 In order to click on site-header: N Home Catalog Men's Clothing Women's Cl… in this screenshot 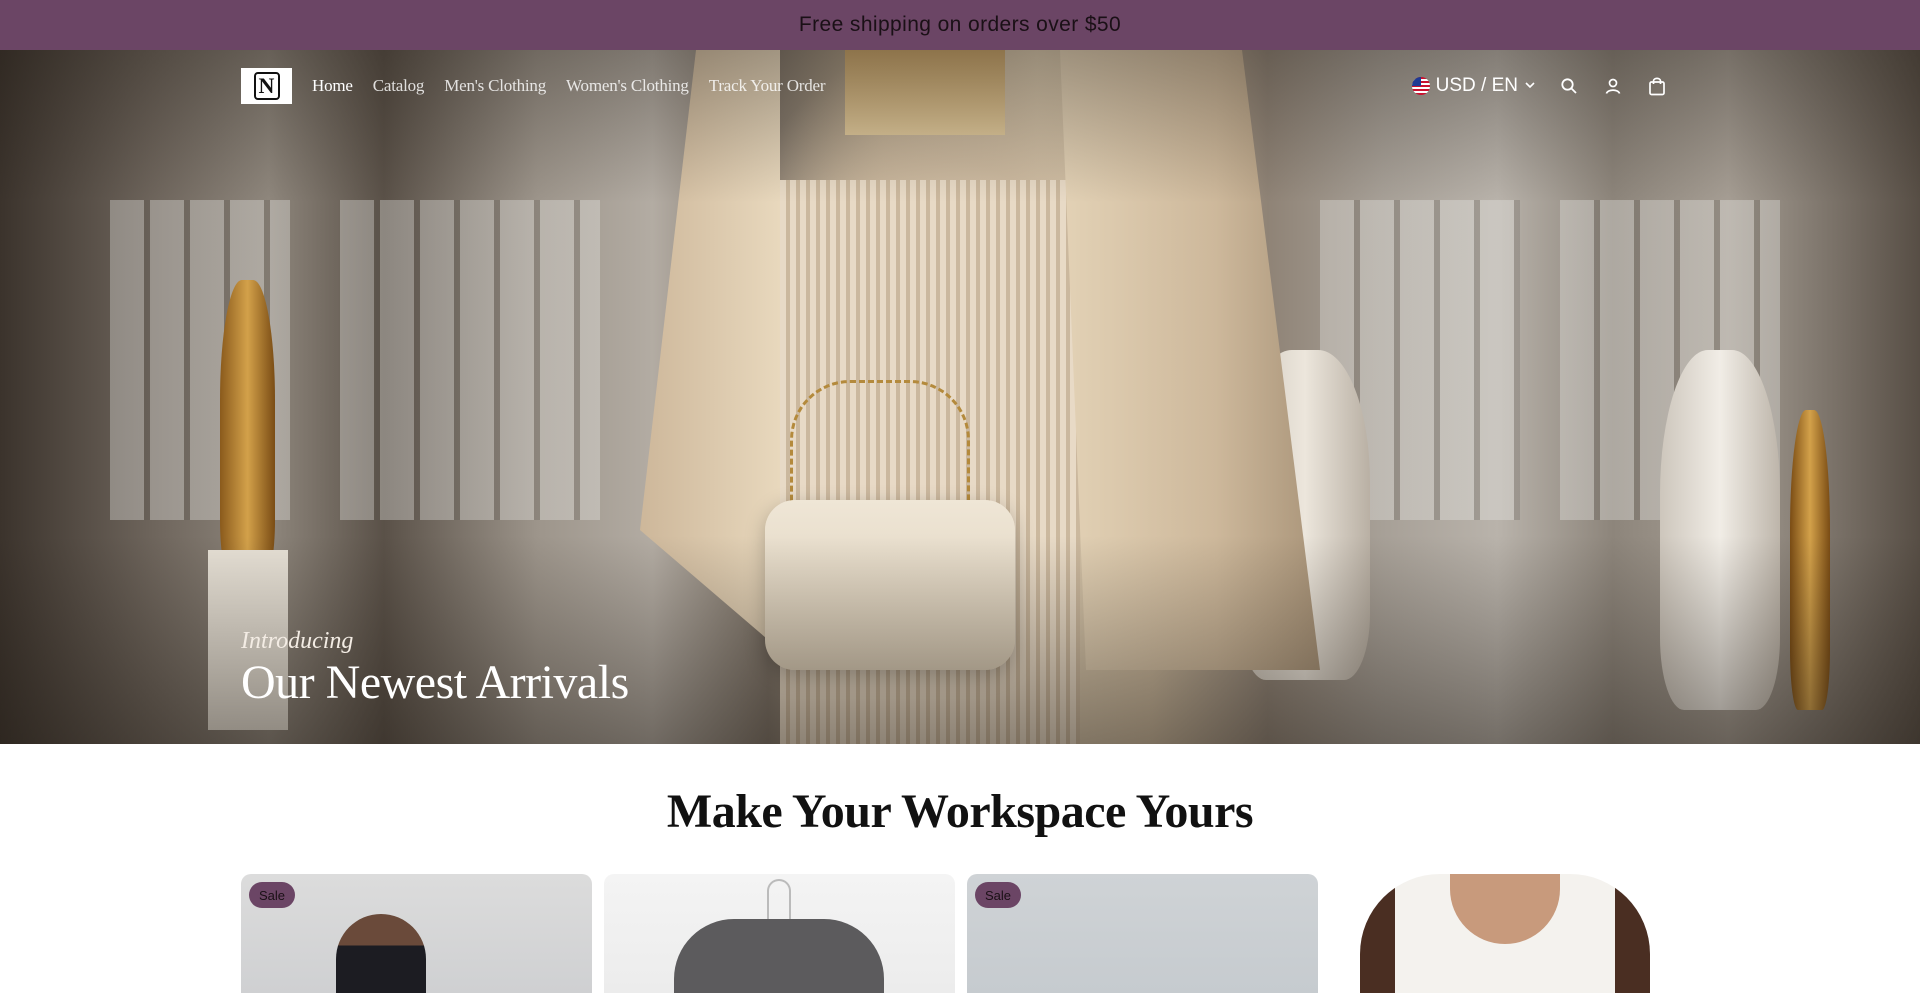, I will do `click(960, 86)`.